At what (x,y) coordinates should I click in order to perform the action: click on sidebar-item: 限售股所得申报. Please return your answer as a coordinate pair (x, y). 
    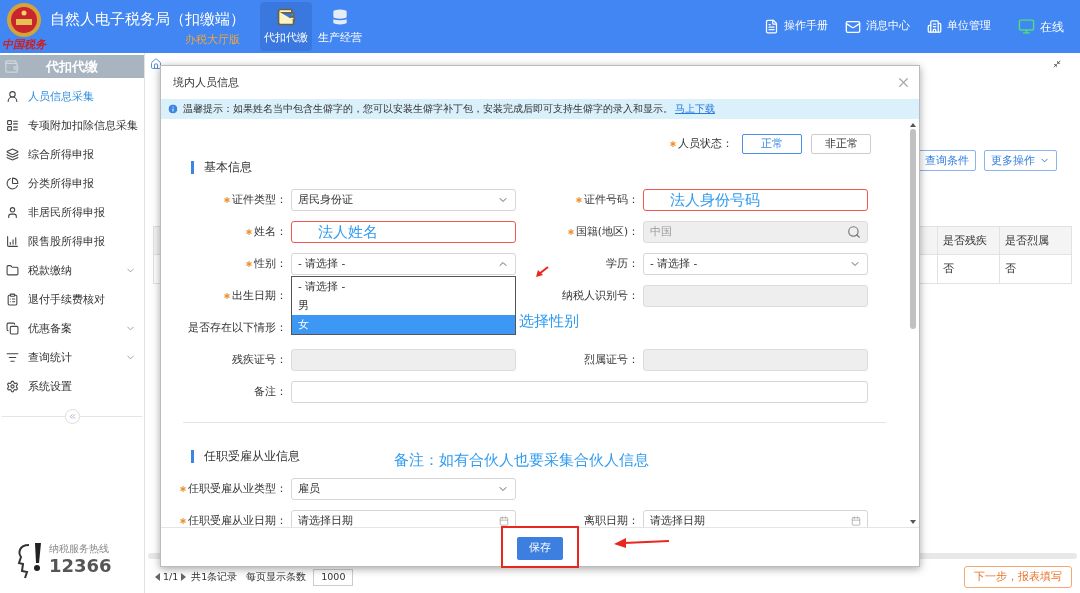
    Looking at the image, I should click on (72, 241).